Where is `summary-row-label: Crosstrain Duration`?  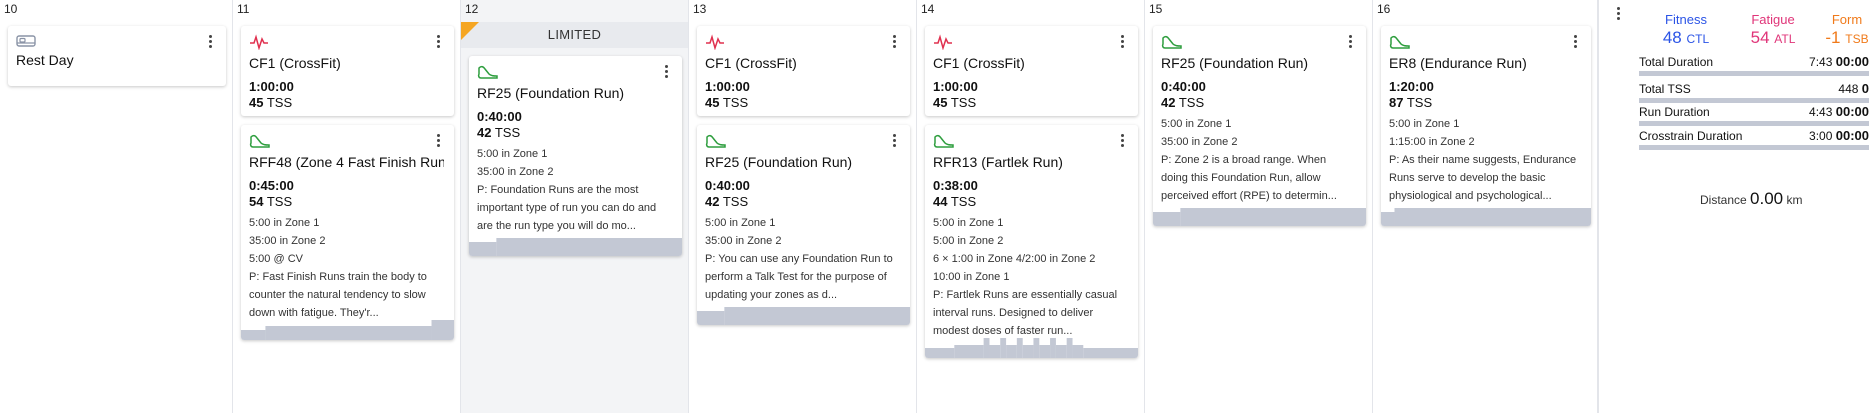
summary-row-label: Crosstrain Duration is located at coordinates (1691, 136).